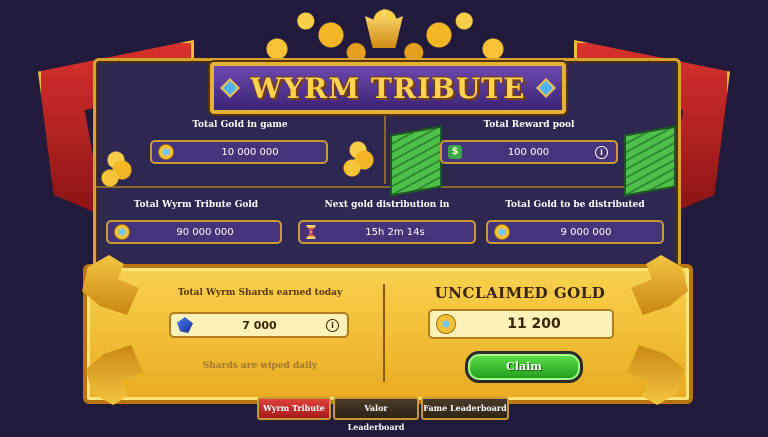 The height and width of the screenshot is (437, 768). What do you see at coordinates (118, 170) in the screenshot?
I see `gold-coins-decoration-left` at bounding box center [118, 170].